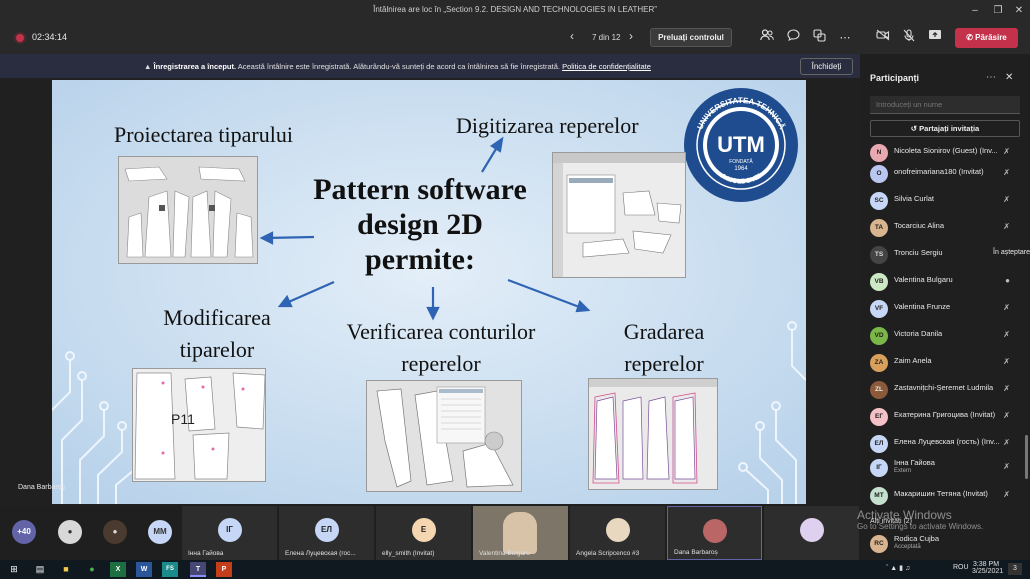 The width and height of the screenshot is (1030, 579). What do you see at coordinates (913, 360) in the screenshot?
I see `participant-name: Zaim Anela` at bounding box center [913, 360].